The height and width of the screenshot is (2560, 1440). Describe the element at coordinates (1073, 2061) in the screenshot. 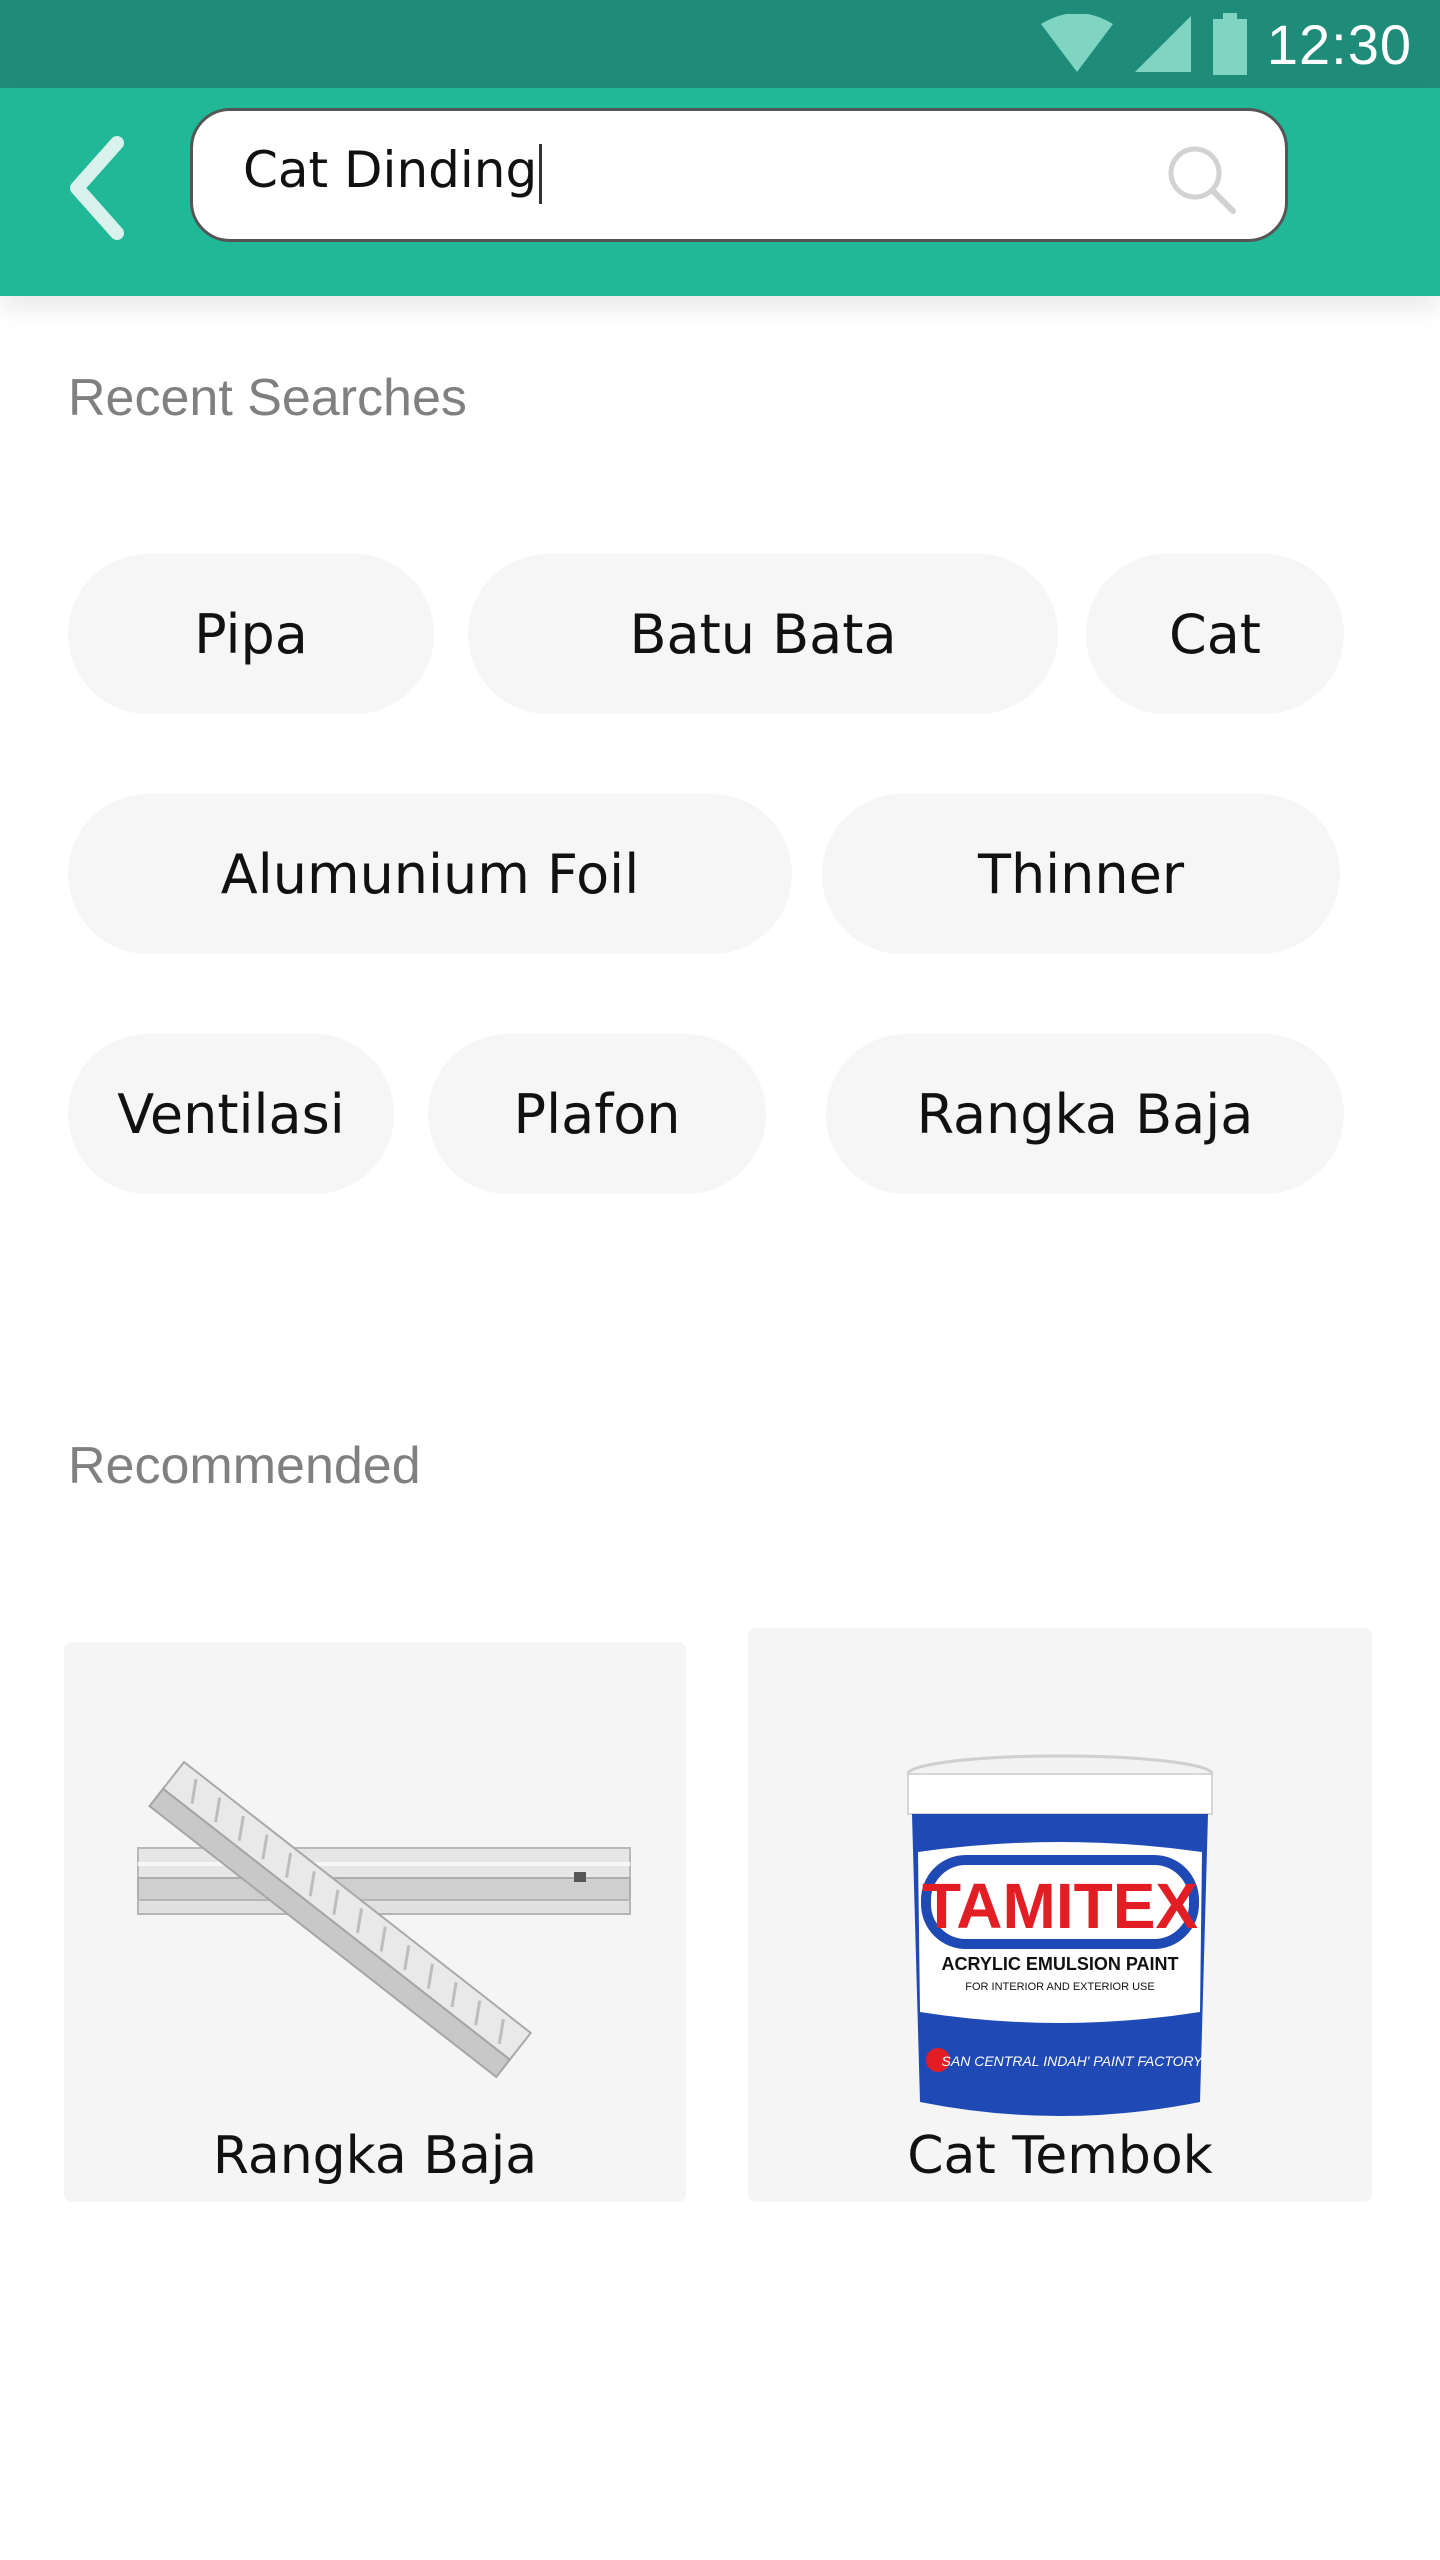

I see `paint-line3-text: SAN CENTRAL INDAH' PAINT FACTORY` at that location.